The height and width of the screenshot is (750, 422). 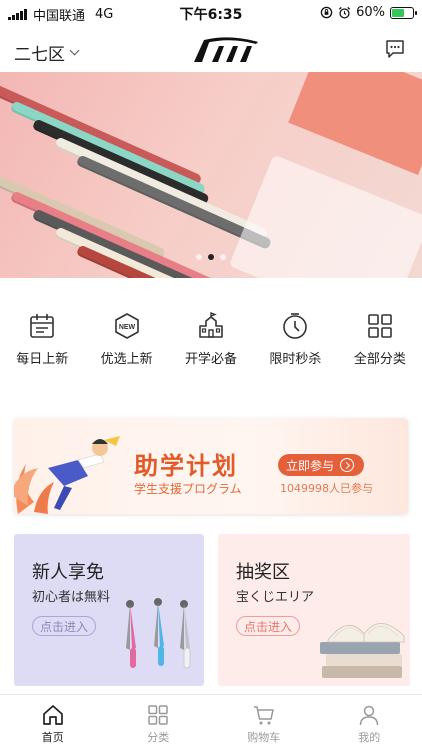 What do you see at coordinates (264, 737) in the screenshot?
I see `tab-label: 购物车` at bounding box center [264, 737].